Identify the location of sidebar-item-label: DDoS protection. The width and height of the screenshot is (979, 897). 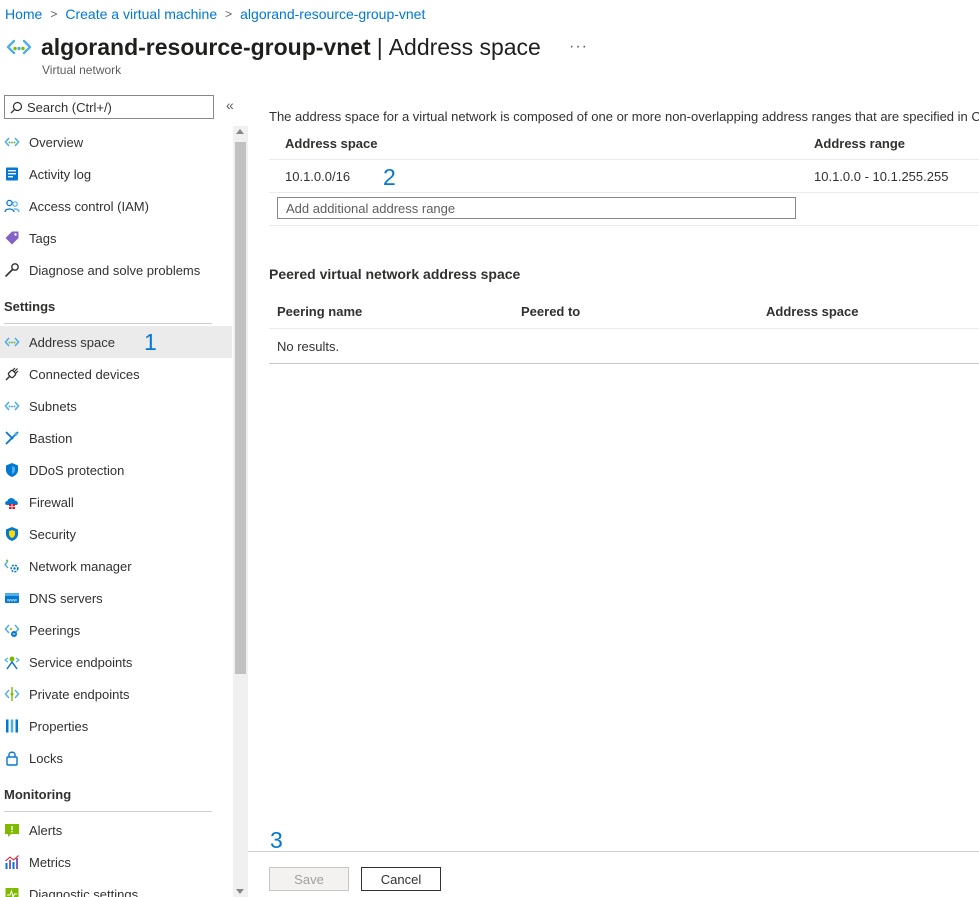
(77, 470).